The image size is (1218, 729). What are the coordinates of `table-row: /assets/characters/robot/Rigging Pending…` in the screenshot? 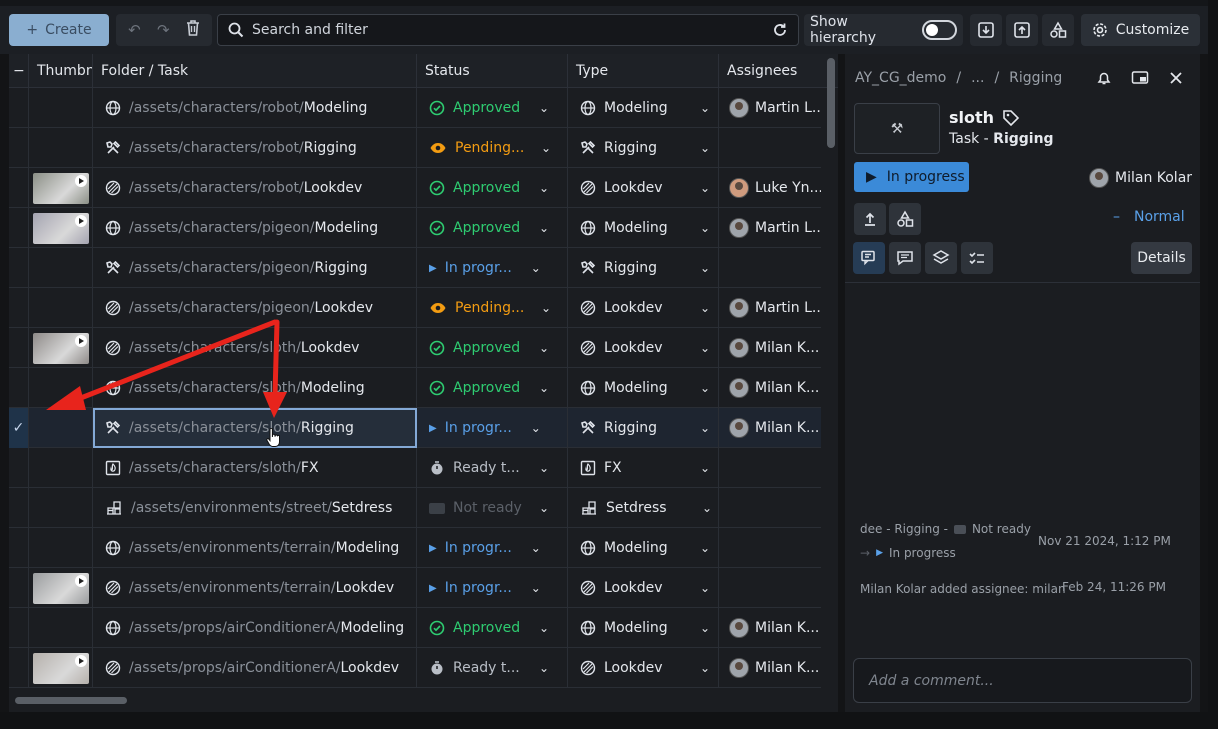 It's located at (415, 148).